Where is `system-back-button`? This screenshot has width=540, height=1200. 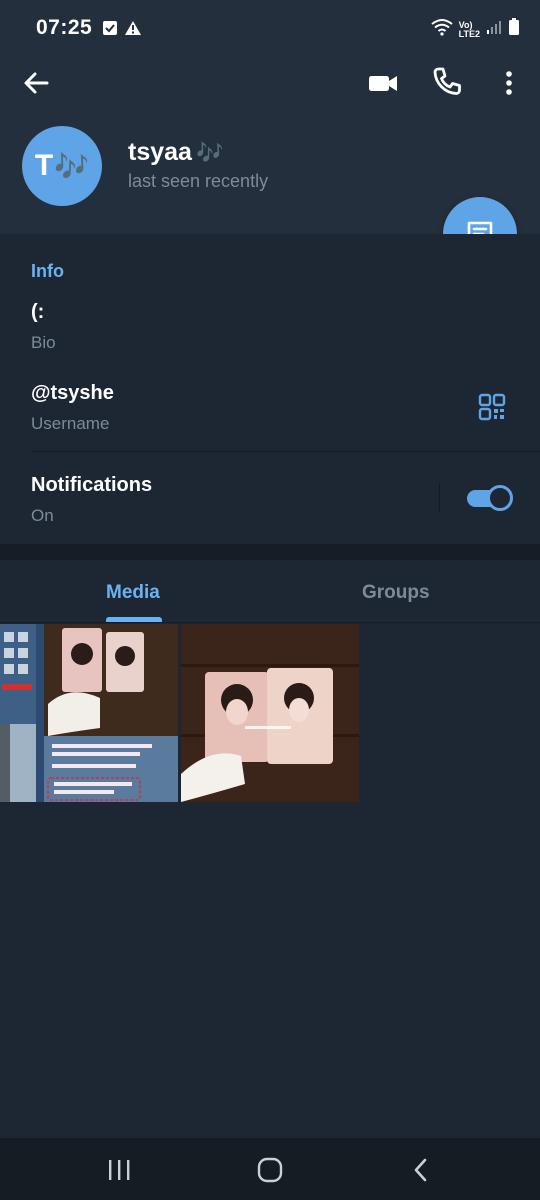 system-back-button is located at coordinates (421, 1170).